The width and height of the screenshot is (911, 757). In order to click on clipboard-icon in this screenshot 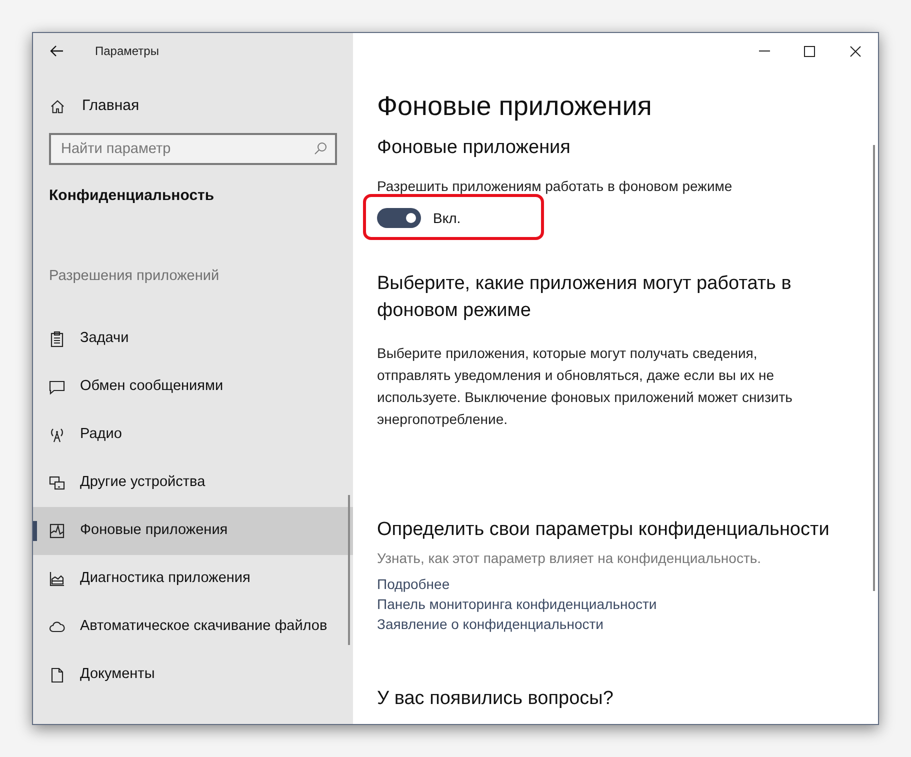, I will do `click(57, 339)`.